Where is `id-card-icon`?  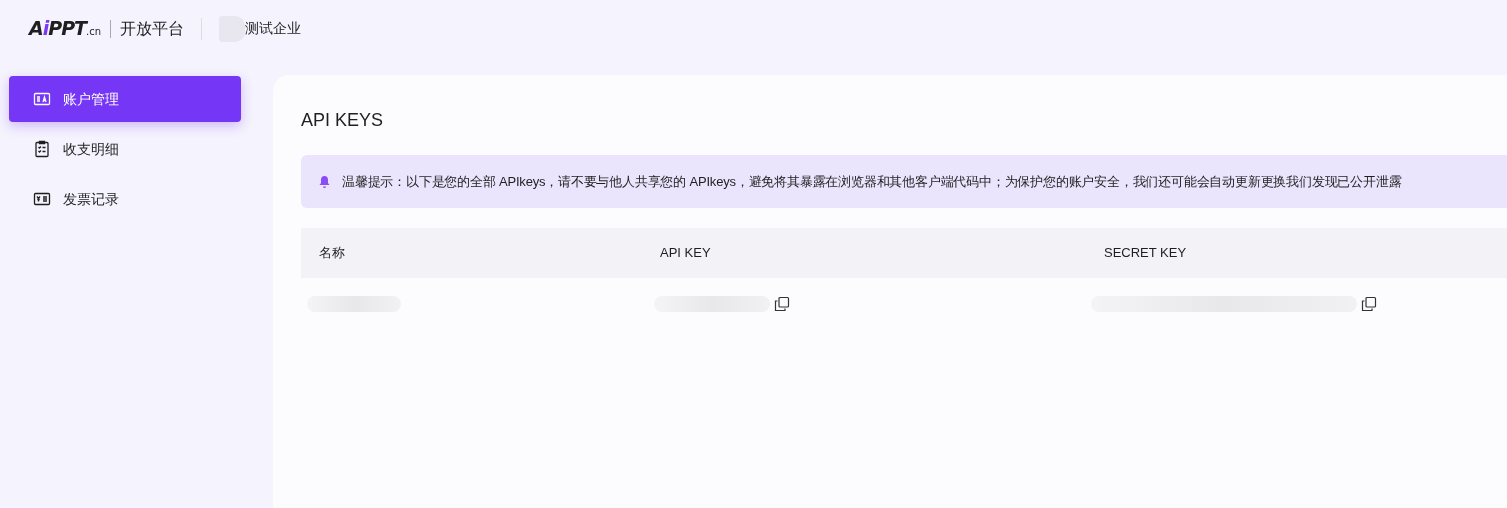
id-card-icon is located at coordinates (42, 99).